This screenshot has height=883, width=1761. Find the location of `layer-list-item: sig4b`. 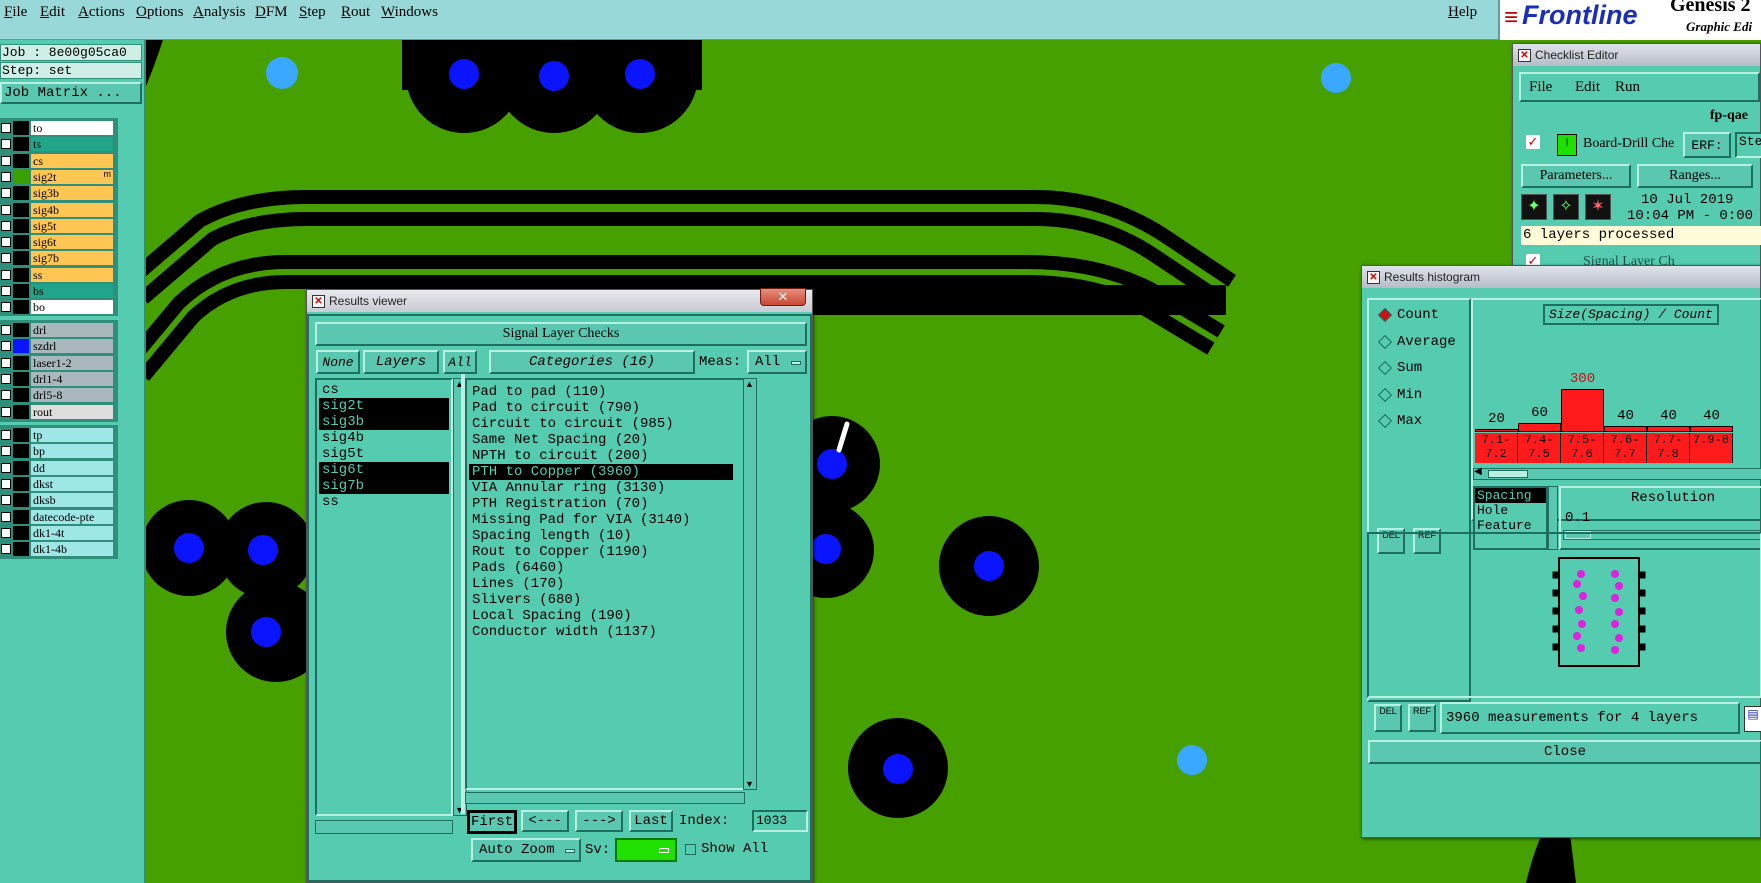

layer-list-item: sig4b is located at coordinates (384, 438).